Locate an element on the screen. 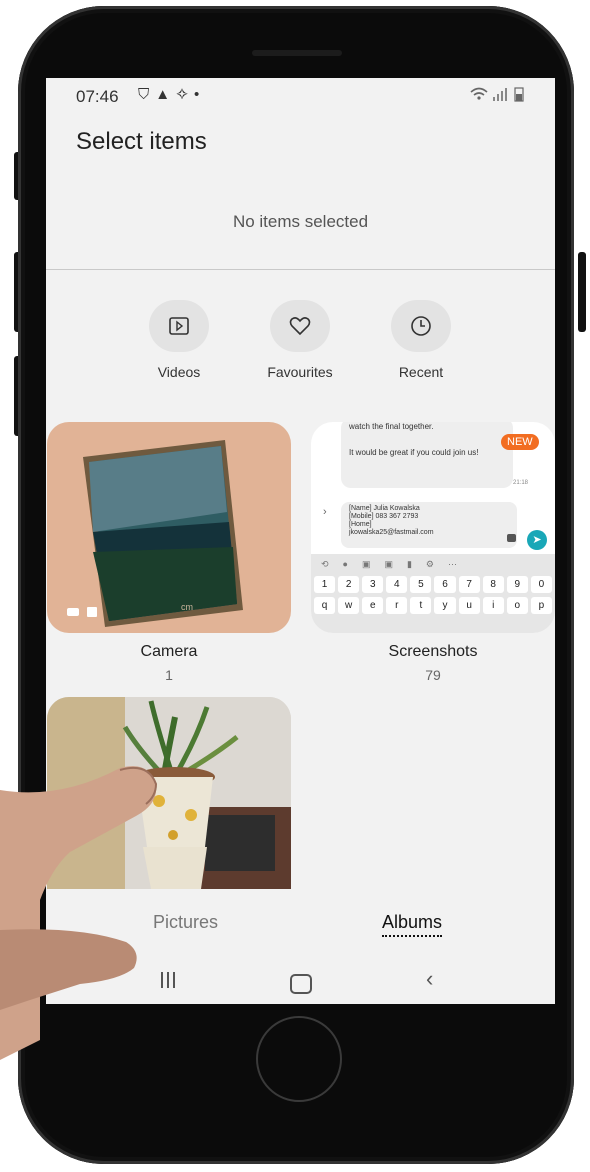  navigation-bar: ‹ is located at coordinates (300, 983).